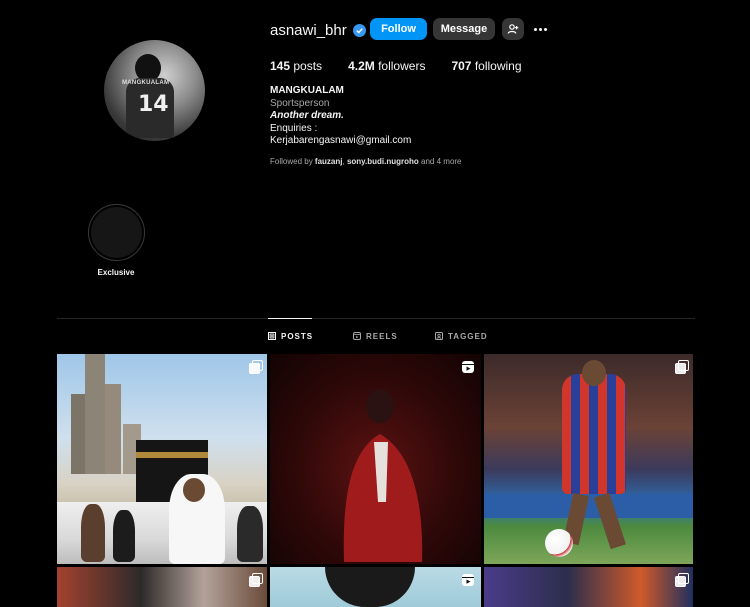  I want to click on profile-category: Sportsperson, so click(300, 103).